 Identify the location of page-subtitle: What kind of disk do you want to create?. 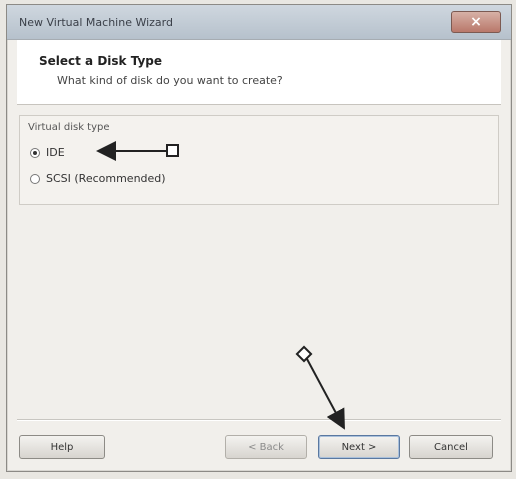
(170, 80).